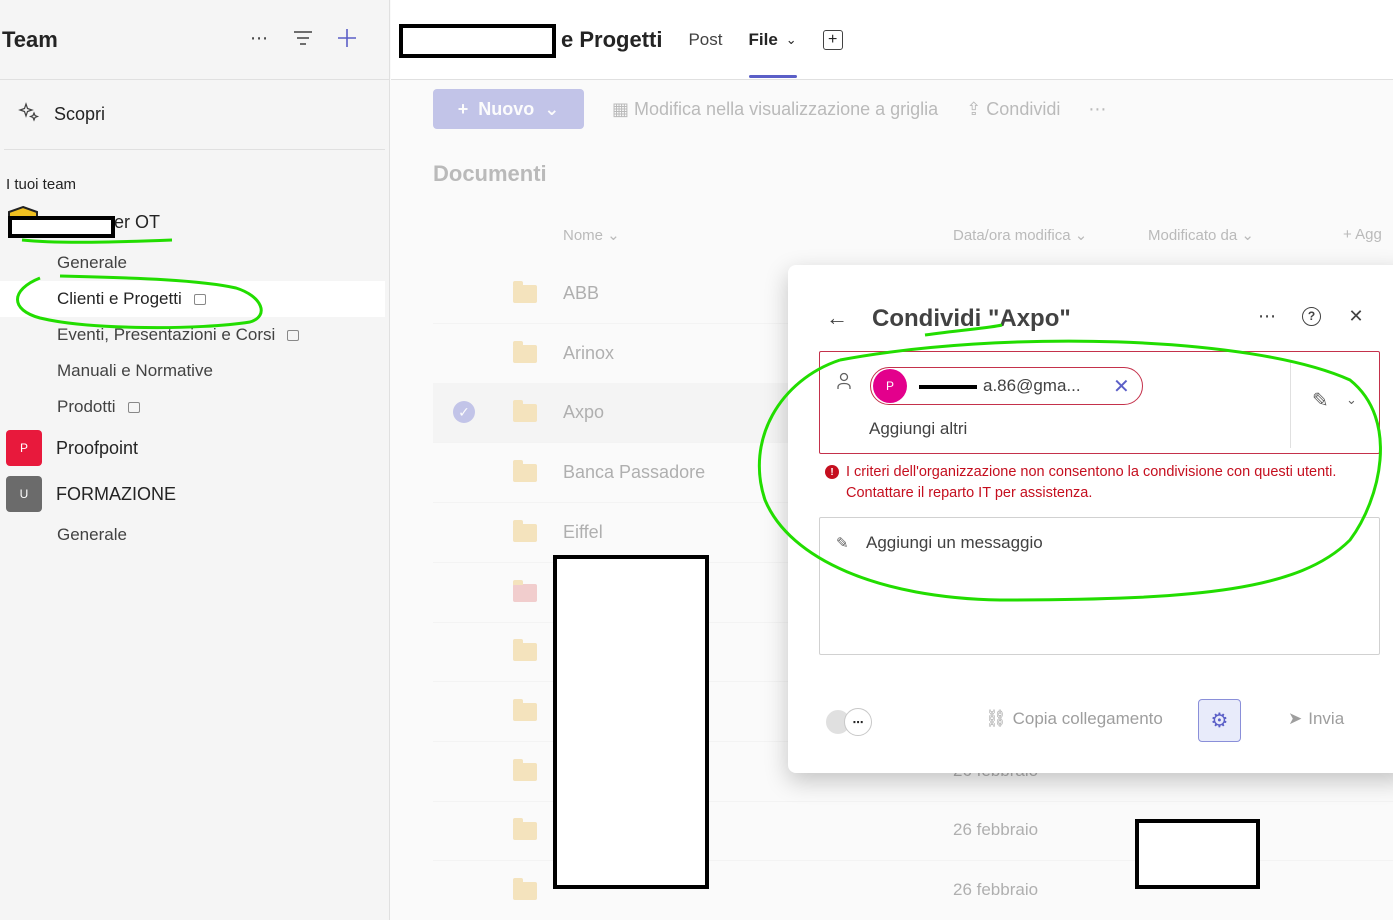  What do you see at coordinates (192, 299) in the screenshot?
I see `channel-clienti-progetti: Clienti e Progetti` at bounding box center [192, 299].